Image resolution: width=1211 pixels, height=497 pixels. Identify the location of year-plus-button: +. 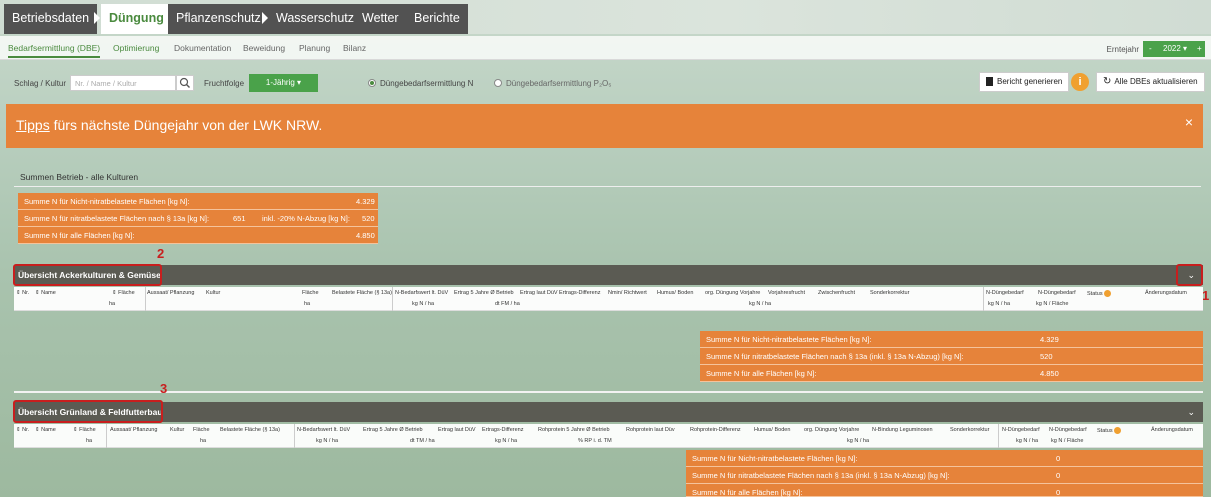
(1199, 49).